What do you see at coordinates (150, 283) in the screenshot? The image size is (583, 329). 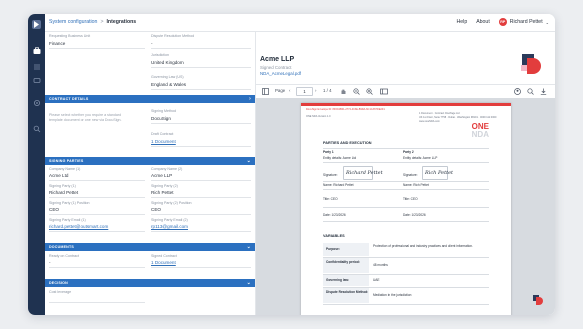 I see `decision-header: DECISION ⌄` at bounding box center [150, 283].